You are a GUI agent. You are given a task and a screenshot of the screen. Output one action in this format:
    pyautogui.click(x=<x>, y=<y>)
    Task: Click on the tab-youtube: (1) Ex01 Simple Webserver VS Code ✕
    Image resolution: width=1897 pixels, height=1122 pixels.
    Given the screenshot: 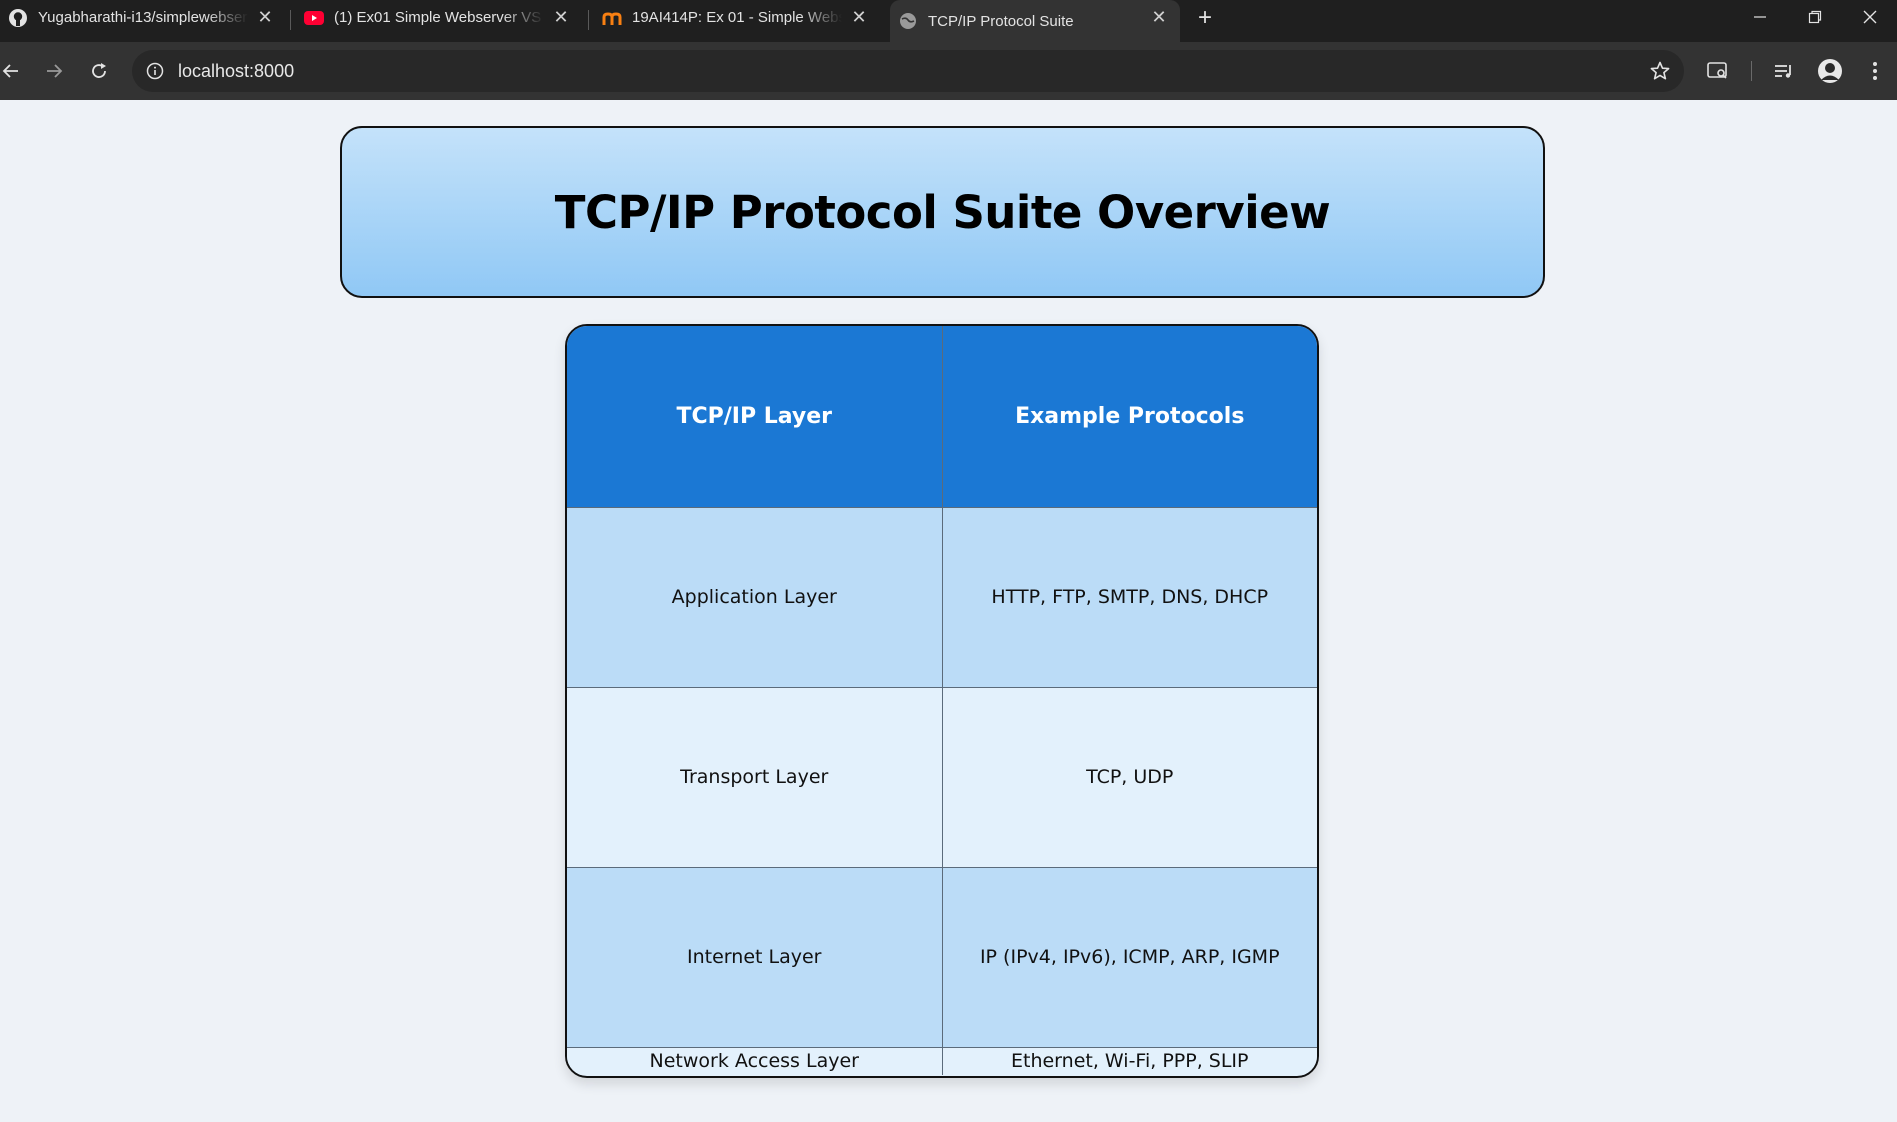 What is the action you would take?
    pyautogui.click(x=439, y=17)
    